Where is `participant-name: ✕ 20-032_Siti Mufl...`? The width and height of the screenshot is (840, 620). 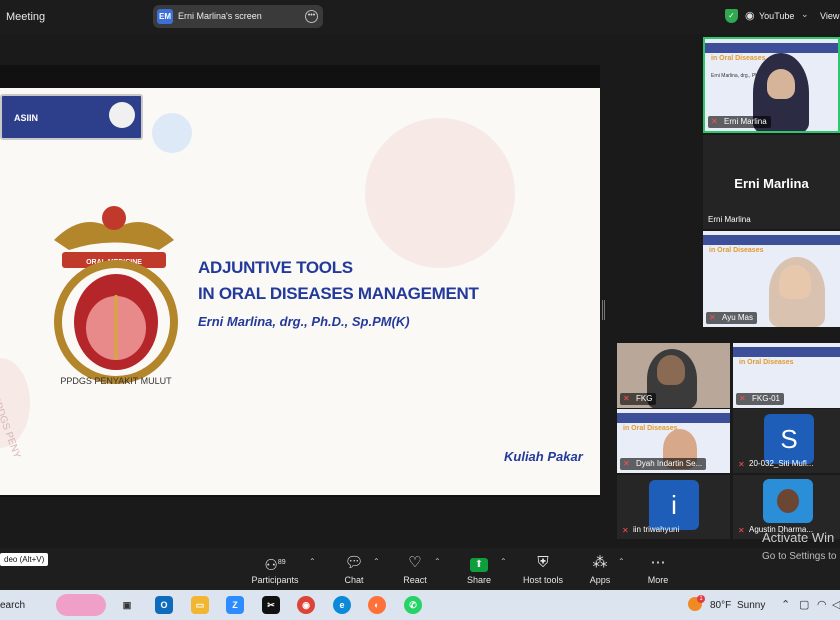
participant-name: ✕ 20-032_Siti Mufl... is located at coordinates (776, 464).